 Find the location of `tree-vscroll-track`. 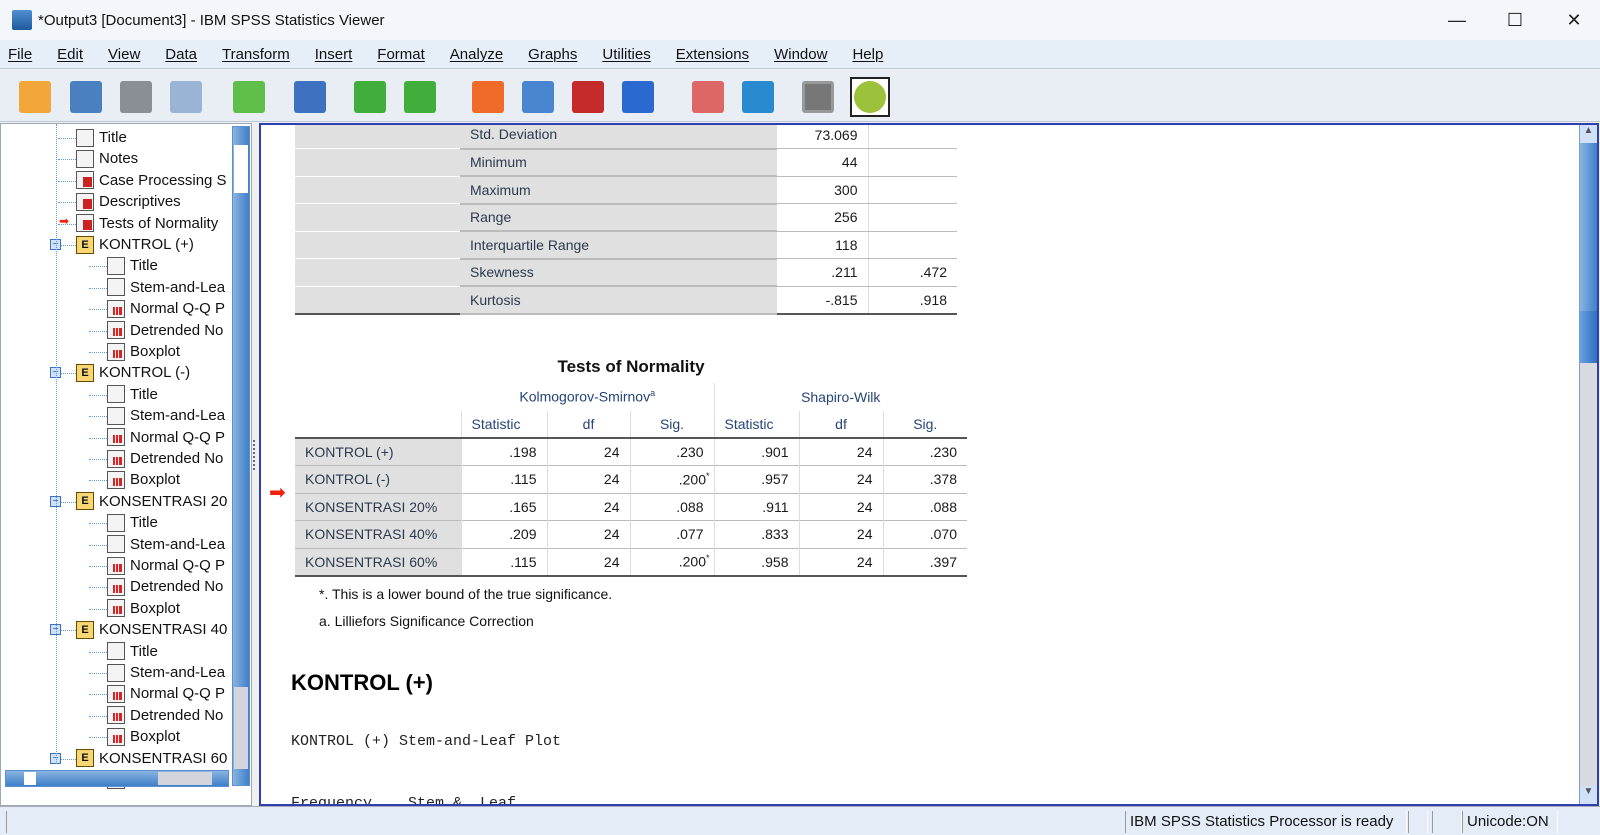

tree-vscroll-track is located at coordinates (241, 728).